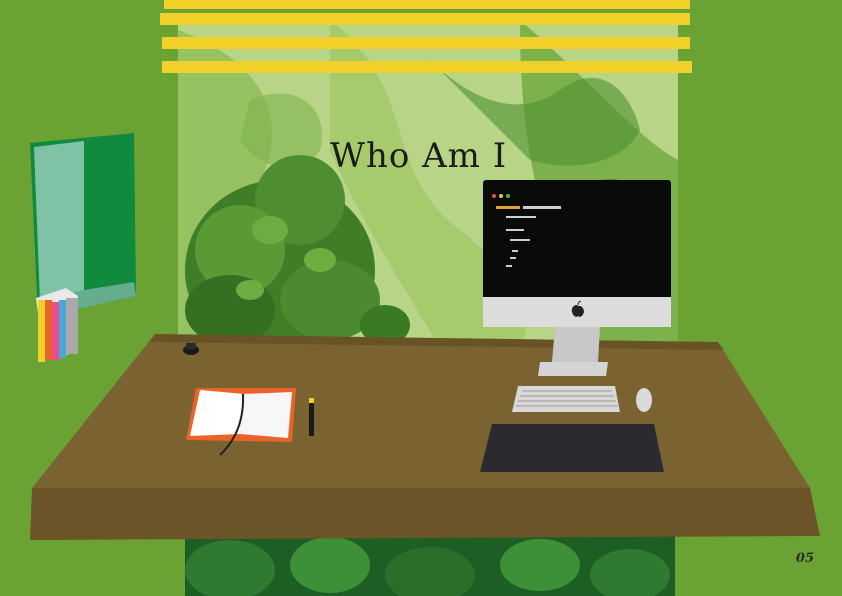 This screenshot has width=842, height=596. What do you see at coordinates (566, 399) in the screenshot?
I see `keyboard-icon` at bounding box center [566, 399].